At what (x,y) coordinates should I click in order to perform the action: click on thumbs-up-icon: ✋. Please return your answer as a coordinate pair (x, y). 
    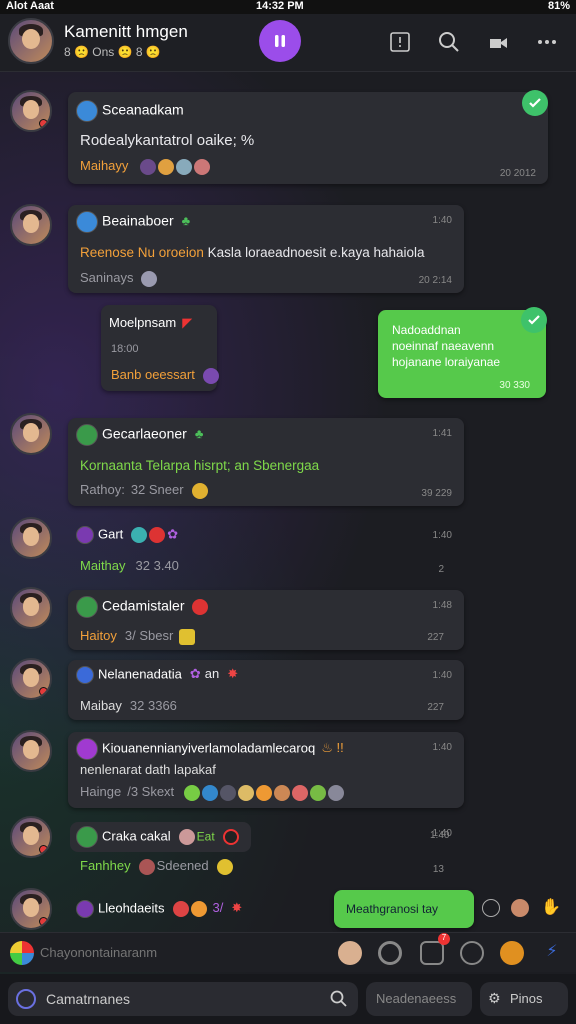
    Looking at the image, I should click on (551, 907).